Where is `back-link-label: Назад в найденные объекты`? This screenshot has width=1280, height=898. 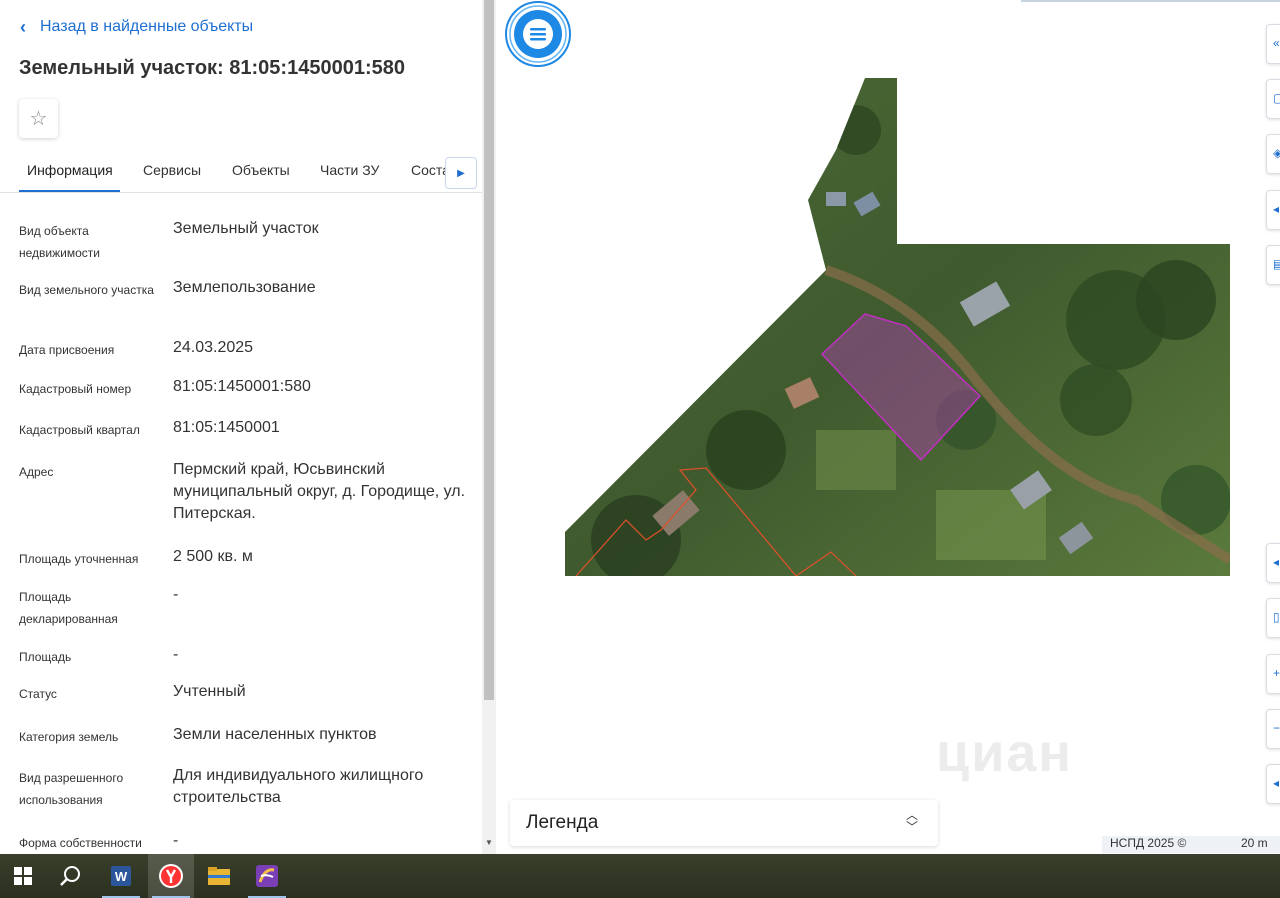
back-link-label: Назад в найденные объекты is located at coordinates (147, 26).